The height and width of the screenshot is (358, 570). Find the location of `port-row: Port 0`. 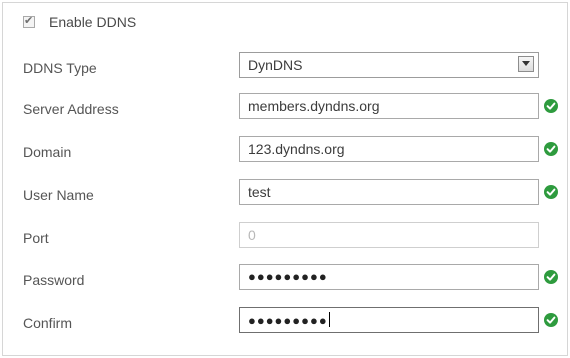

port-row: Port 0 is located at coordinates (286, 238).